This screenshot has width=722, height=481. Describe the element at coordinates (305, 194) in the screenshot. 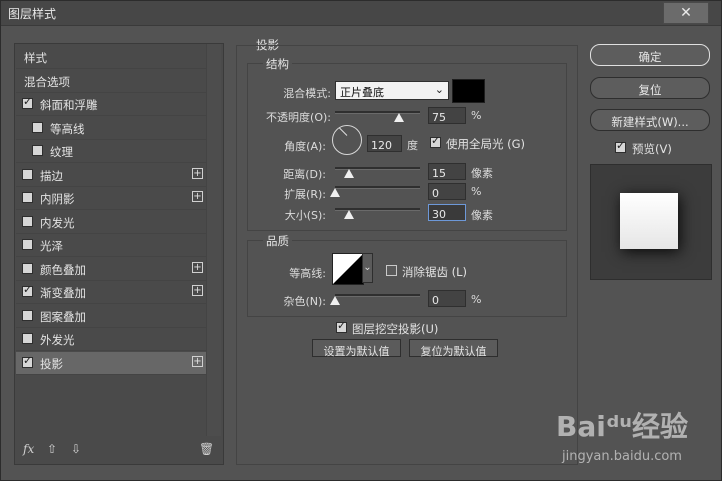

I see `spread-label: 扩展(R):` at that location.